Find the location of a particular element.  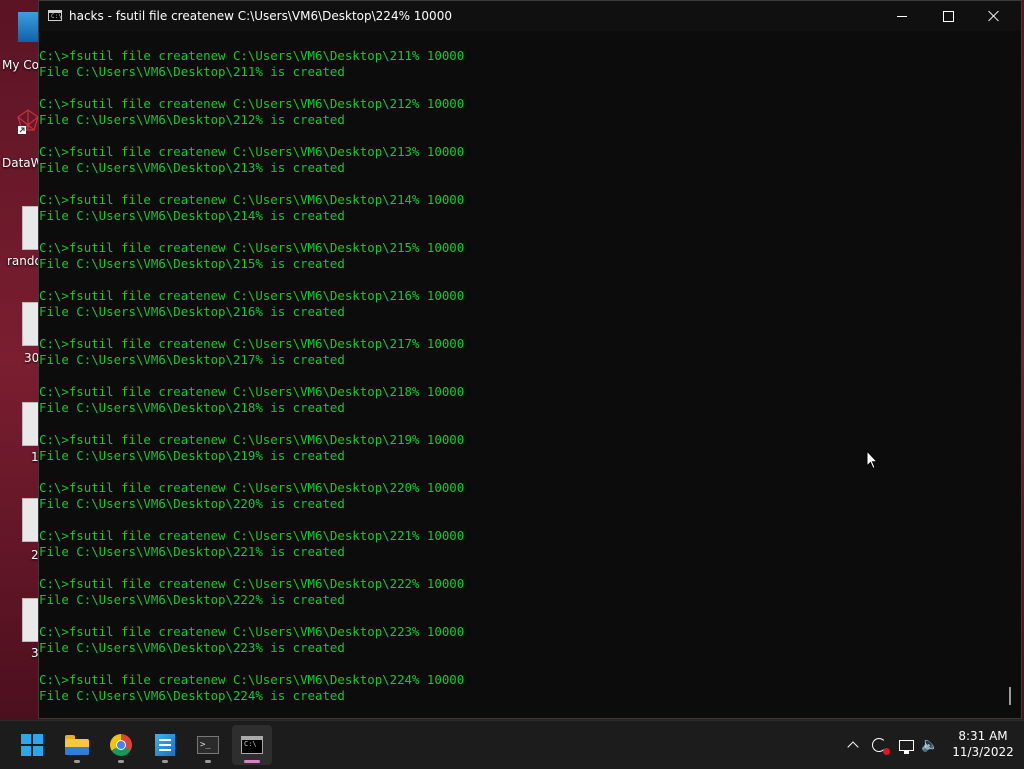

computer-icon is located at coordinates (29, 27).